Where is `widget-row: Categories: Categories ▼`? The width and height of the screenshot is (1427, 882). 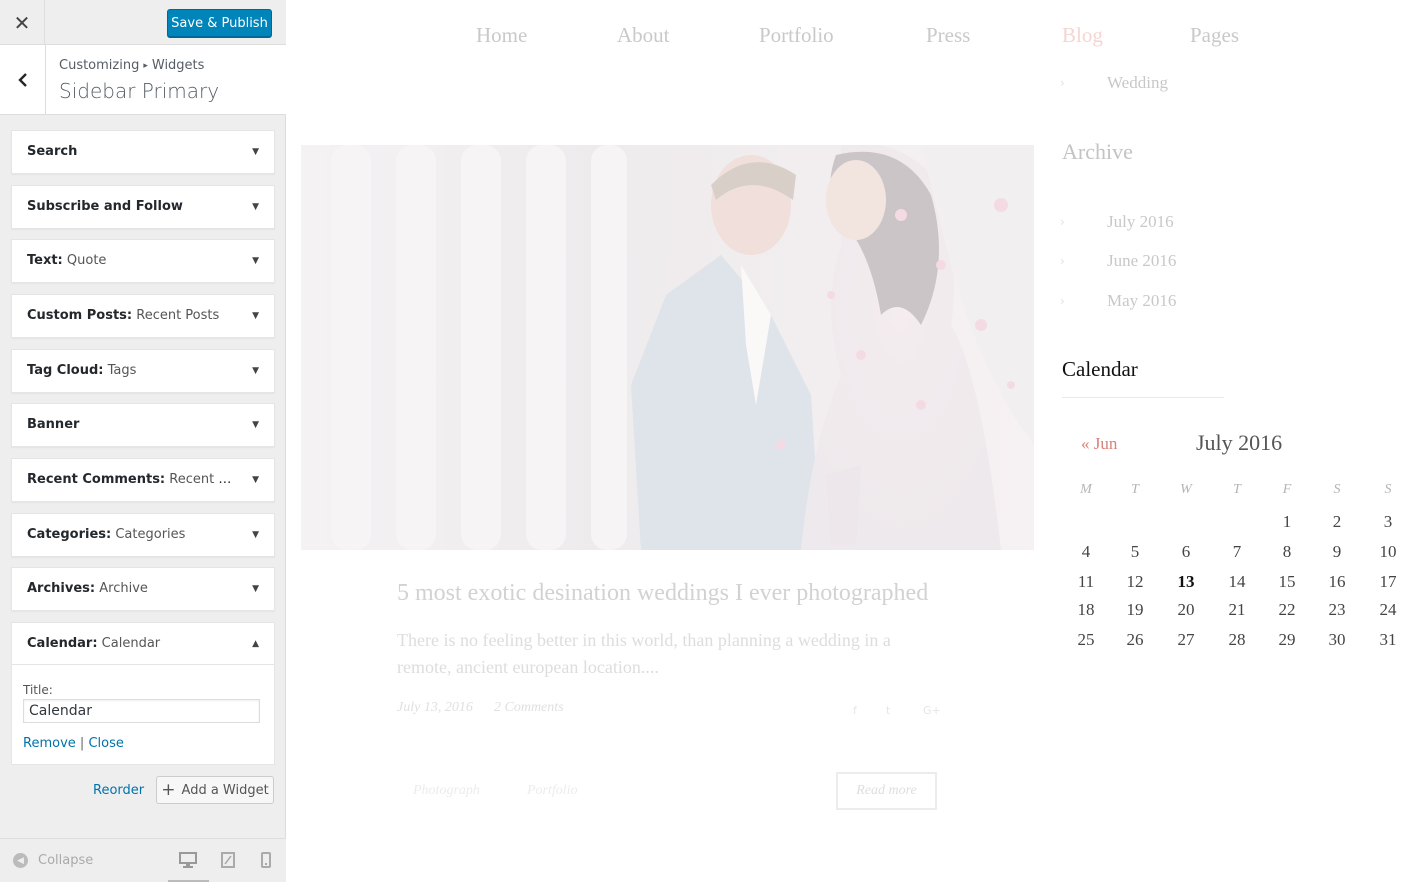 widget-row: Categories: Categories ▼ is located at coordinates (143, 535).